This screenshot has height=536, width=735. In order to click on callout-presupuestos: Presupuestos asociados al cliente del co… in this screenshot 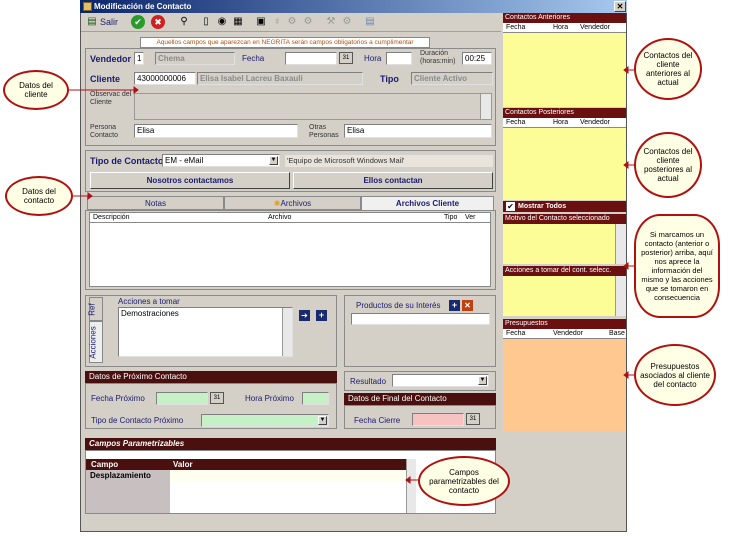, I will do `click(675, 375)`.